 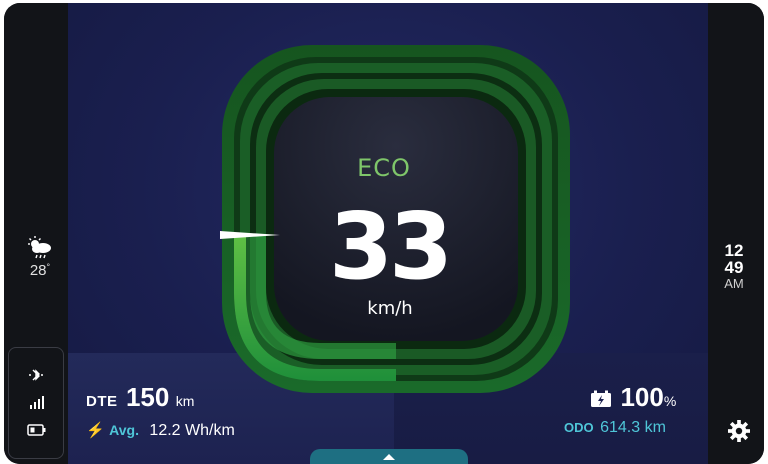 I want to click on efficiency-label: Avg., so click(x=124, y=430).